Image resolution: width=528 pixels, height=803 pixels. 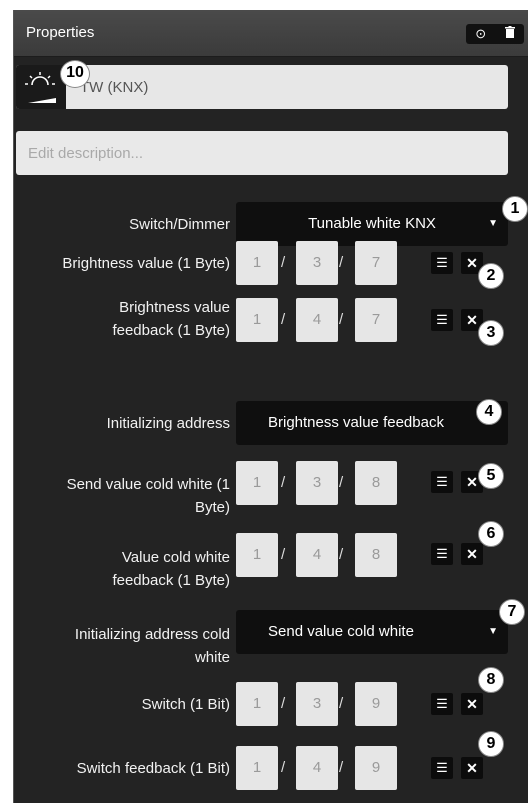 What do you see at coordinates (174, 307) in the screenshot?
I see `label-line-1: Brightness value` at bounding box center [174, 307].